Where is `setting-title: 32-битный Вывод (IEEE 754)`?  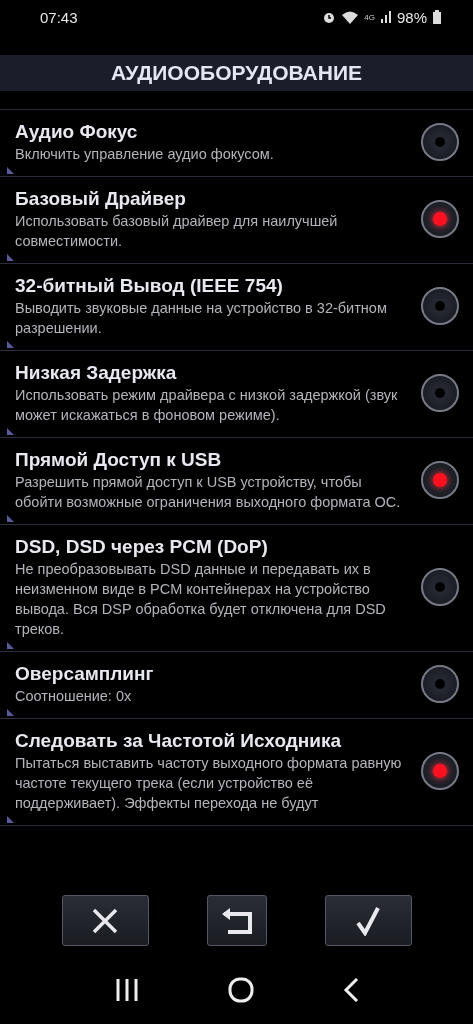 setting-title: 32-битный Вывод (IEEE 754) is located at coordinates (149, 286).